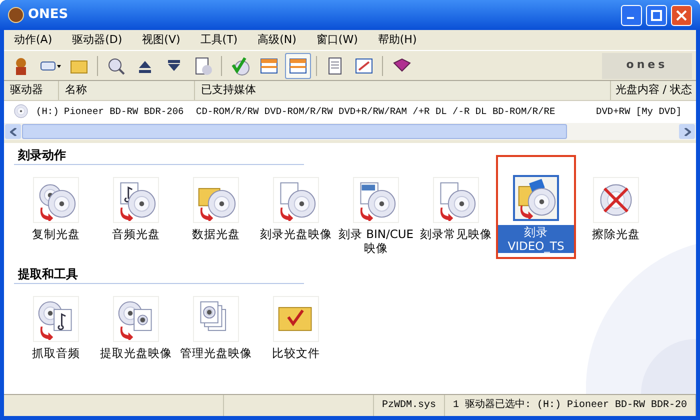  What do you see at coordinates (376, 111) in the screenshot?
I see `table-cell-text: CD-ROM/R/RW DVD-ROM/R/RW DVD+R/RW/RAM /+R DL /-R DL BD-ROM/R/RE` at bounding box center [376, 111].